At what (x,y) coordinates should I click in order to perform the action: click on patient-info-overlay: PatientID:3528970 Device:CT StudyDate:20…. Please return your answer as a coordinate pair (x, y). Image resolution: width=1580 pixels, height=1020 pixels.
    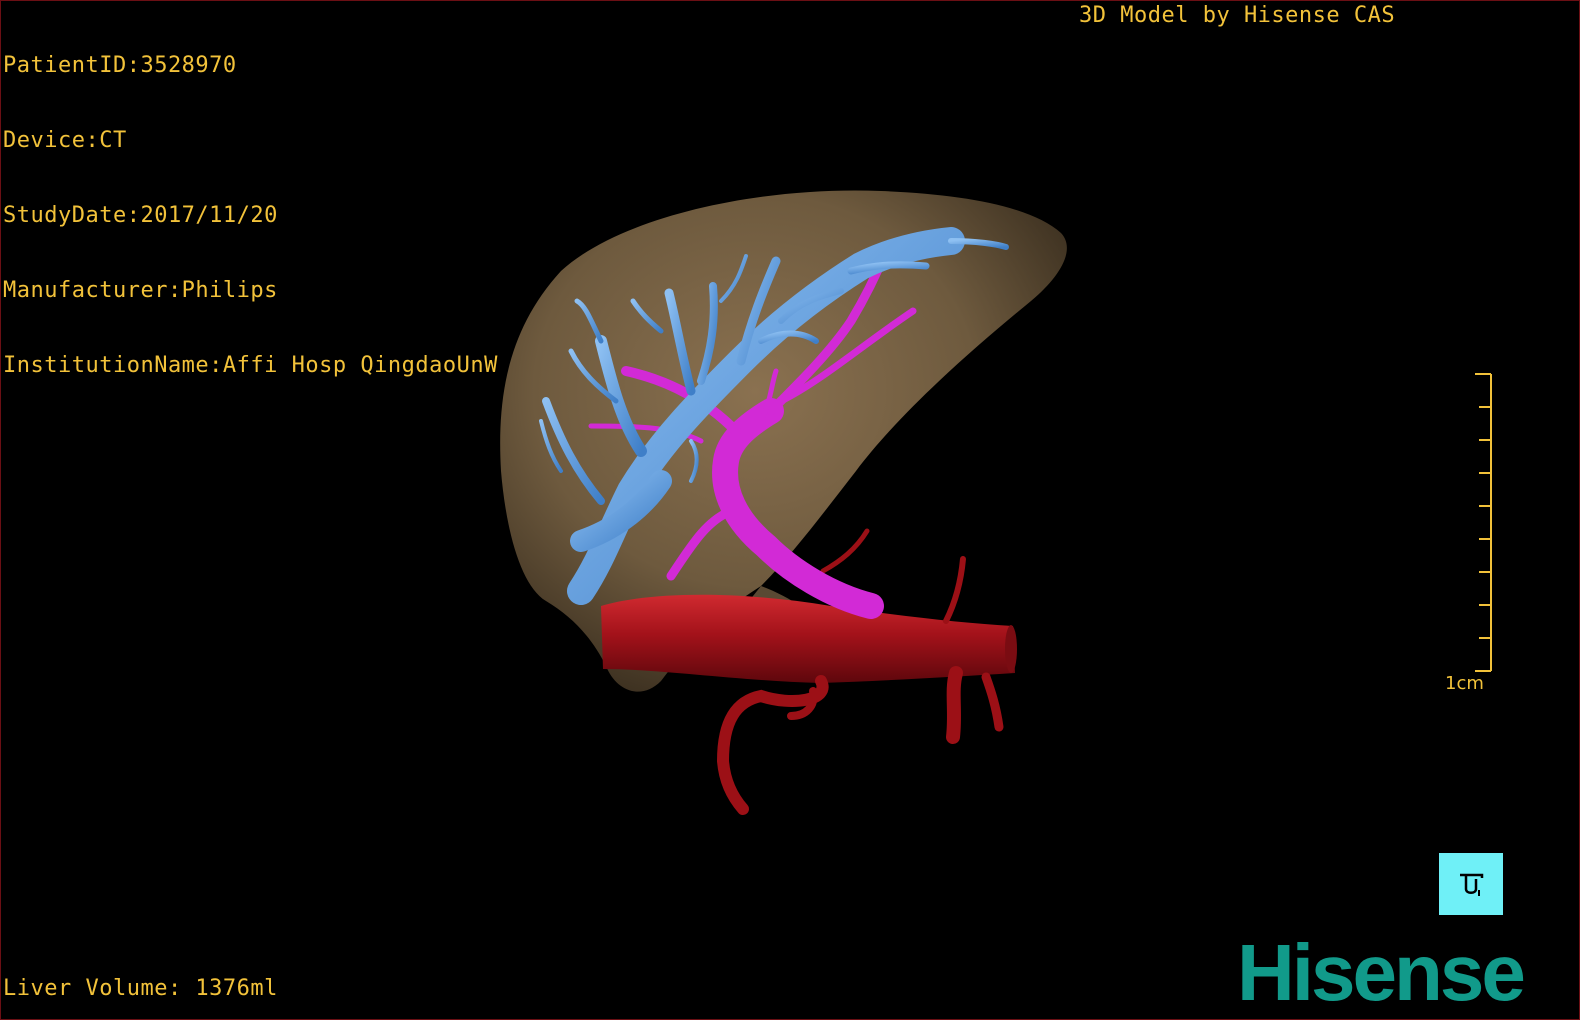
    Looking at the image, I should click on (250, 215).